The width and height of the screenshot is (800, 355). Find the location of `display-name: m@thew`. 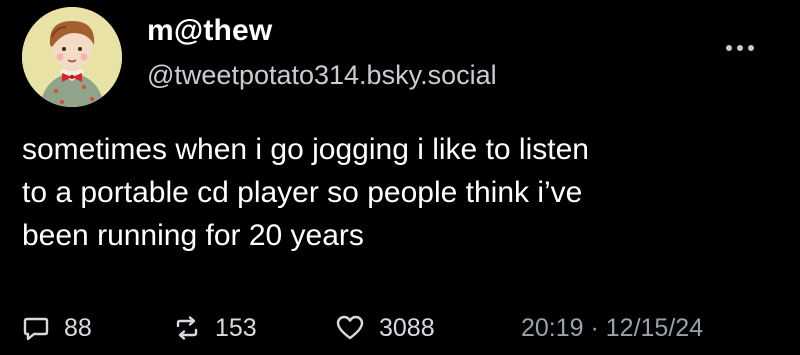

display-name: m@thew is located at coordinates (209, 31).